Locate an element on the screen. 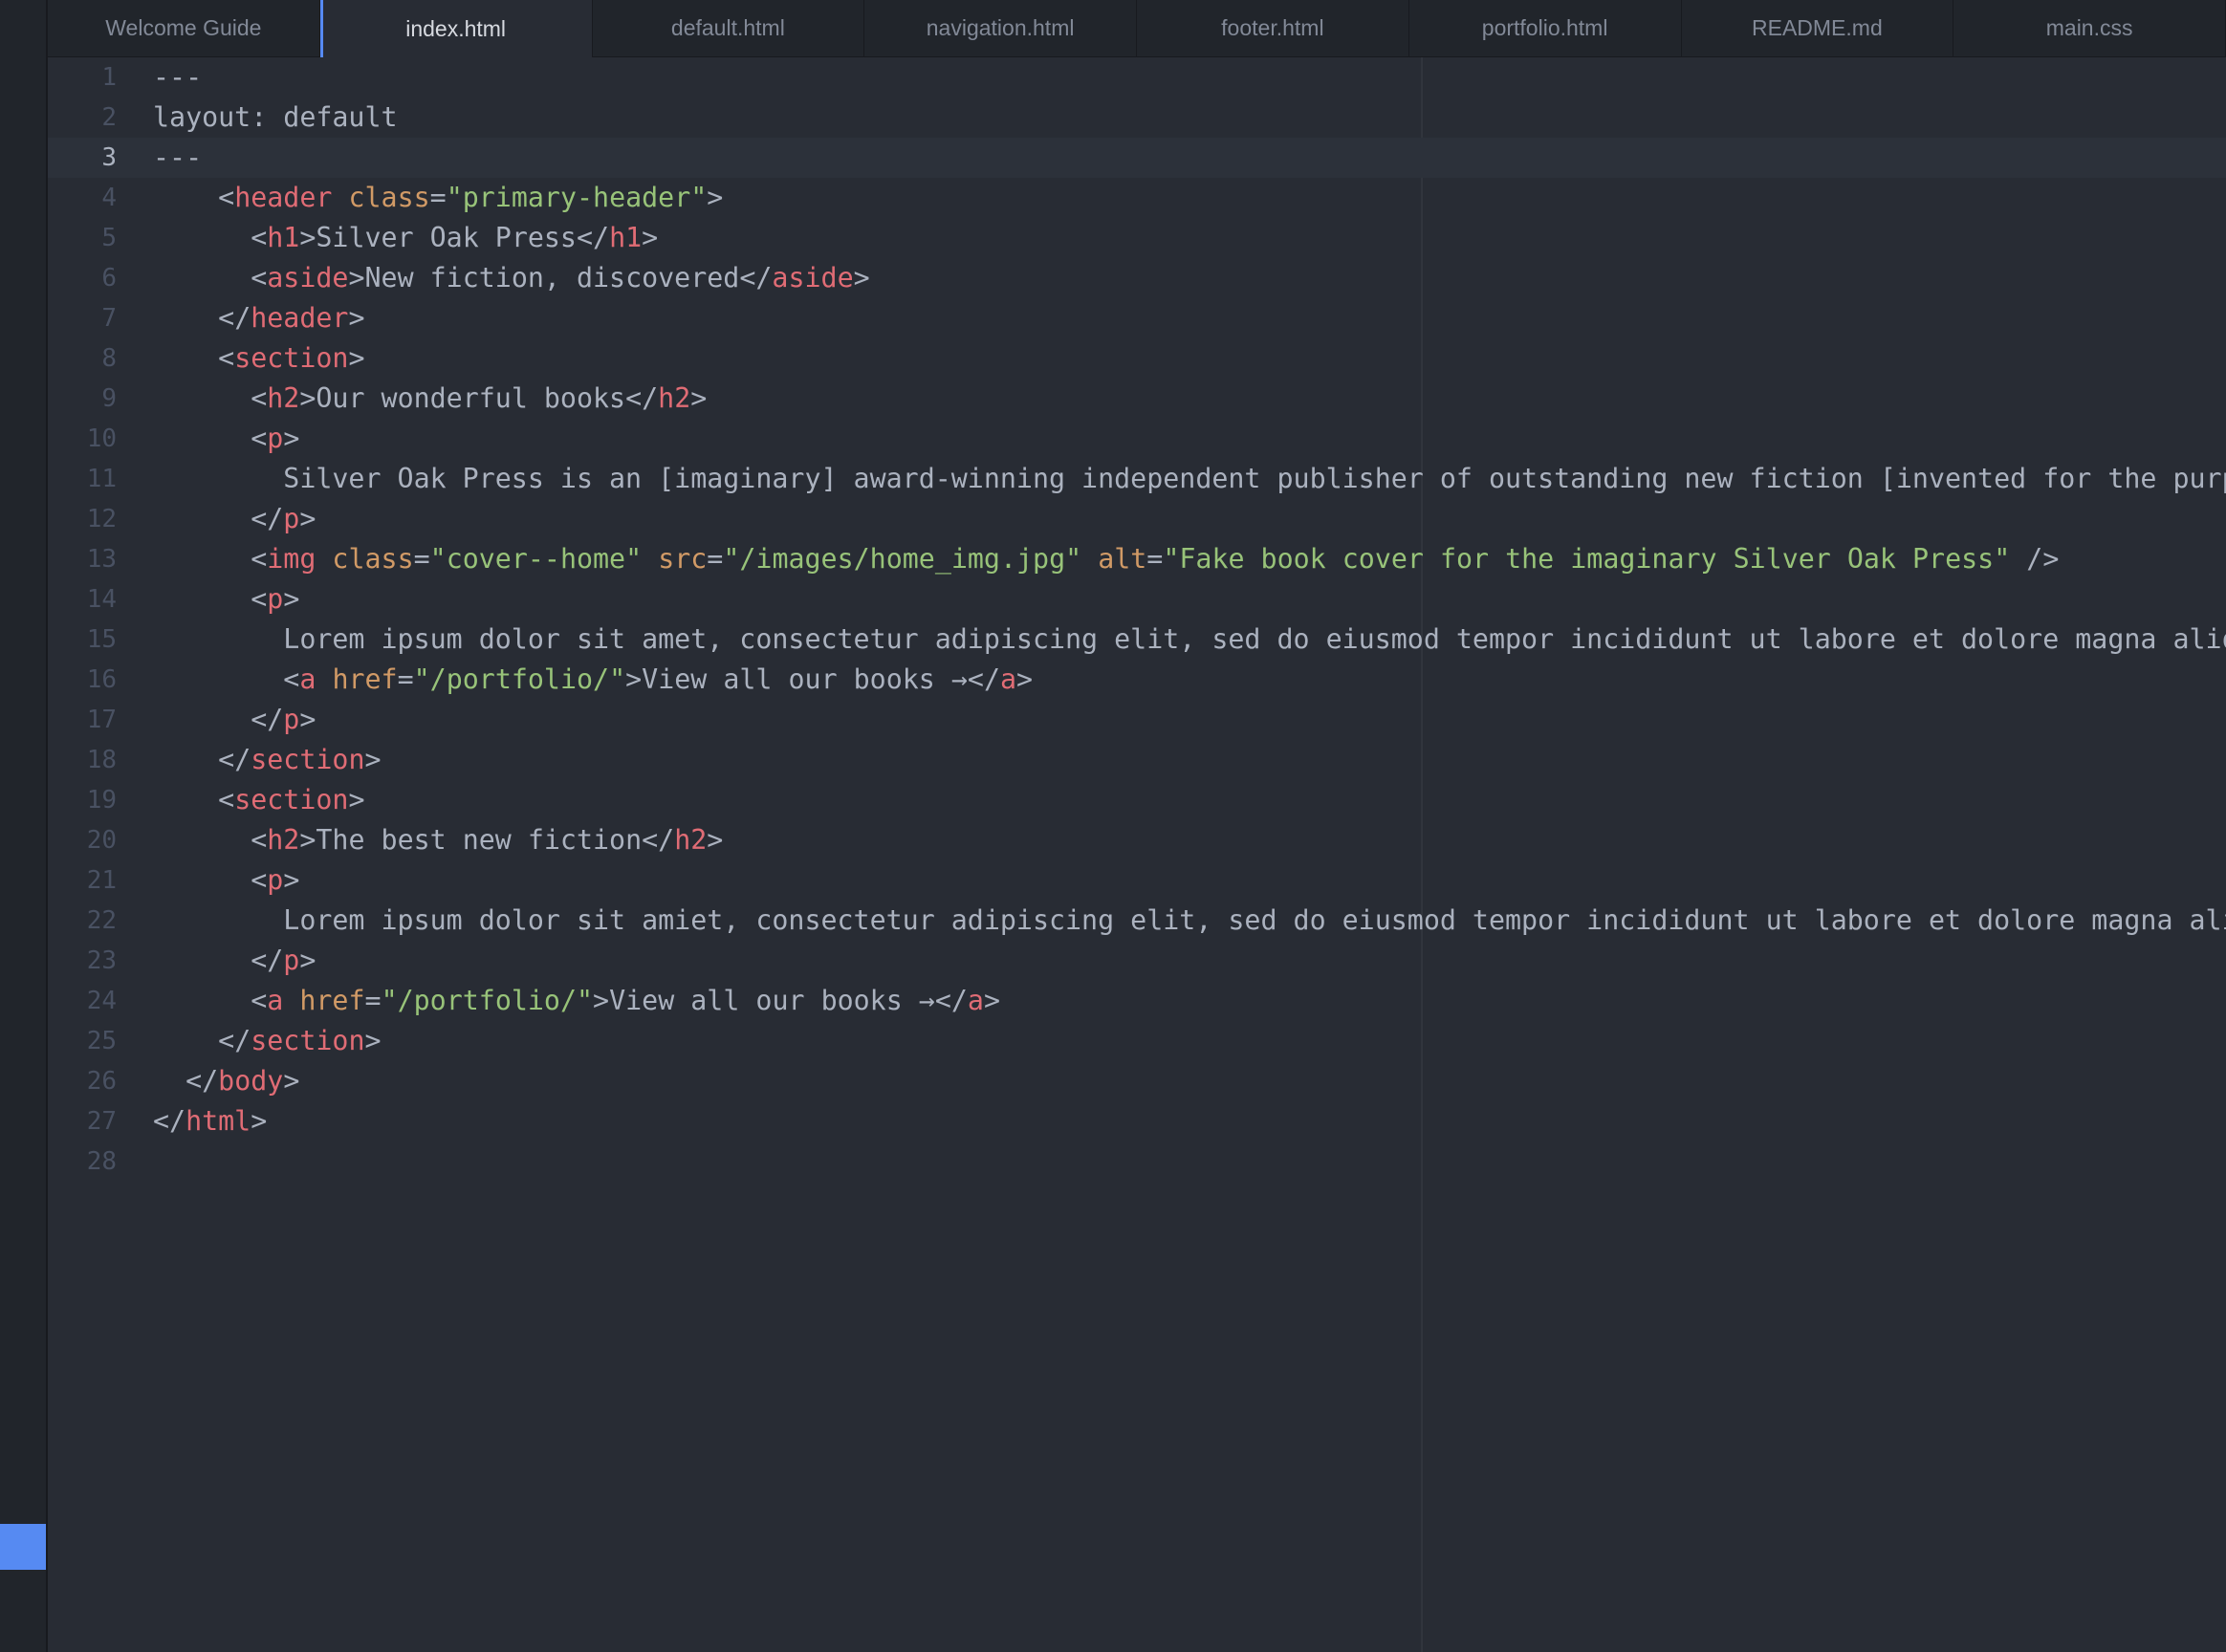 The width and height of the screenshot is (2226, 1652). line-number: 25 is located at coordinates (82, 1041).